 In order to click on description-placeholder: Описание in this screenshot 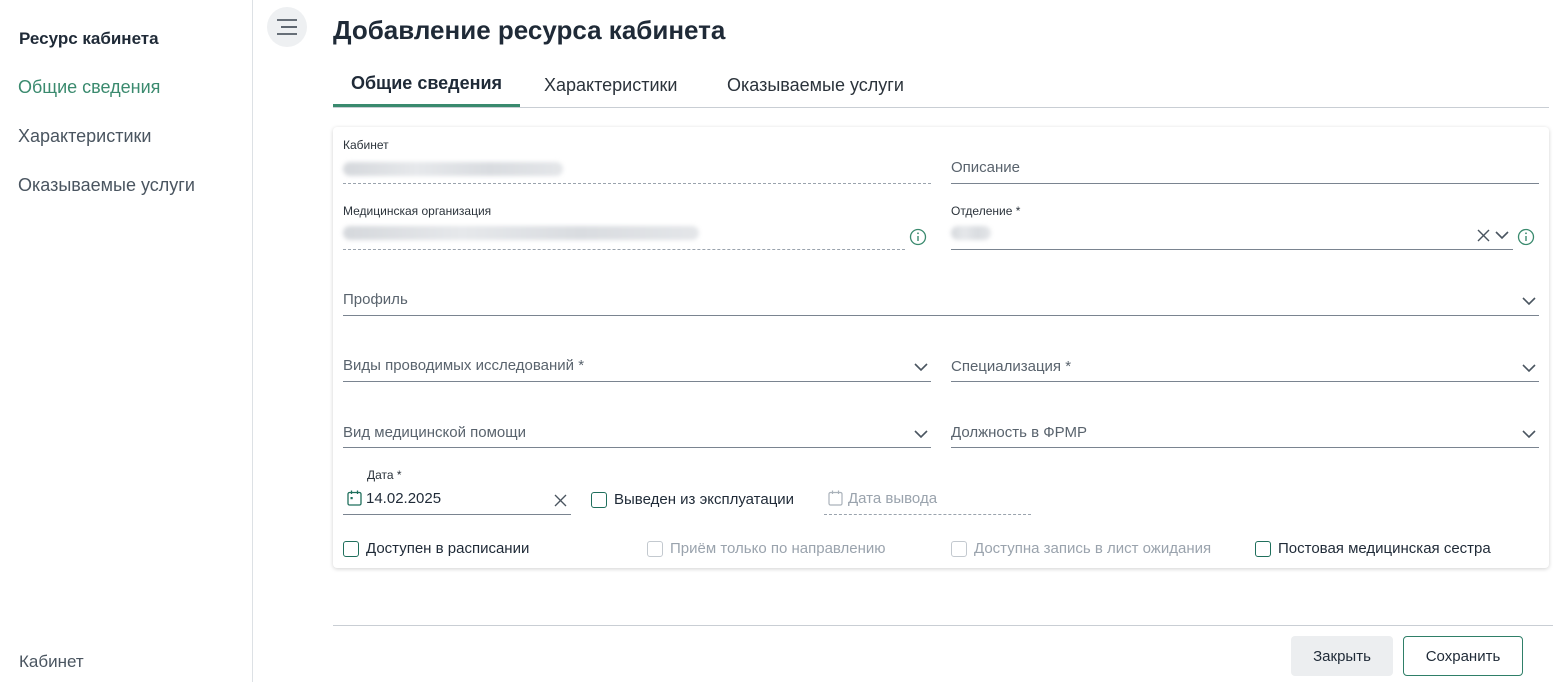, I will do `click(986, 167)`.